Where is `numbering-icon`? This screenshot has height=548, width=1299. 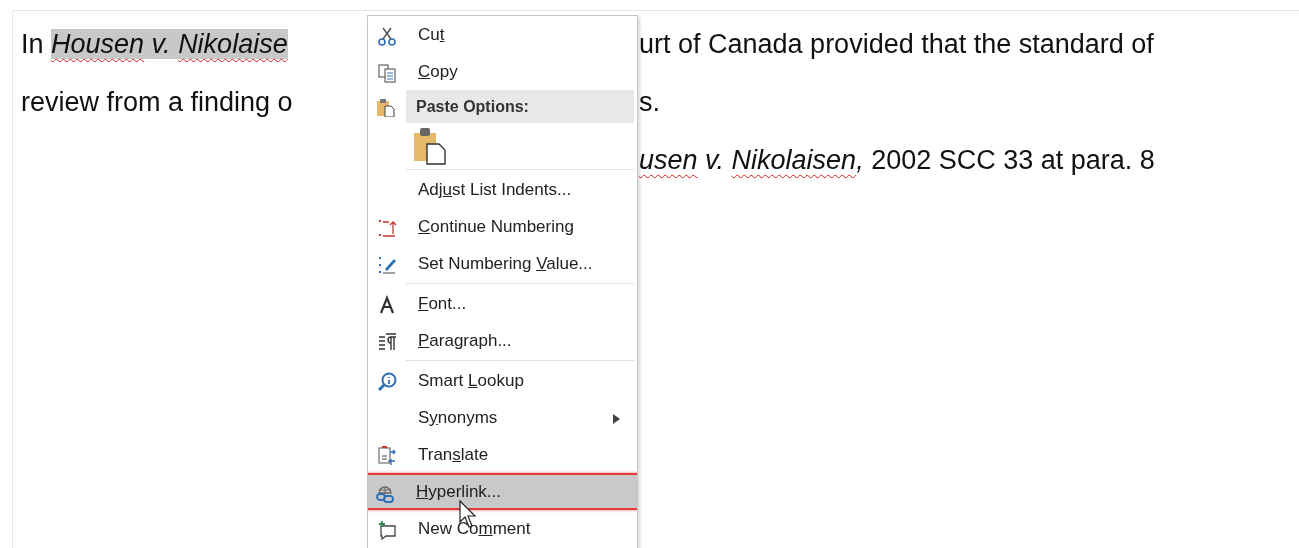 numbering-icon is located at coordinates (387, 228).